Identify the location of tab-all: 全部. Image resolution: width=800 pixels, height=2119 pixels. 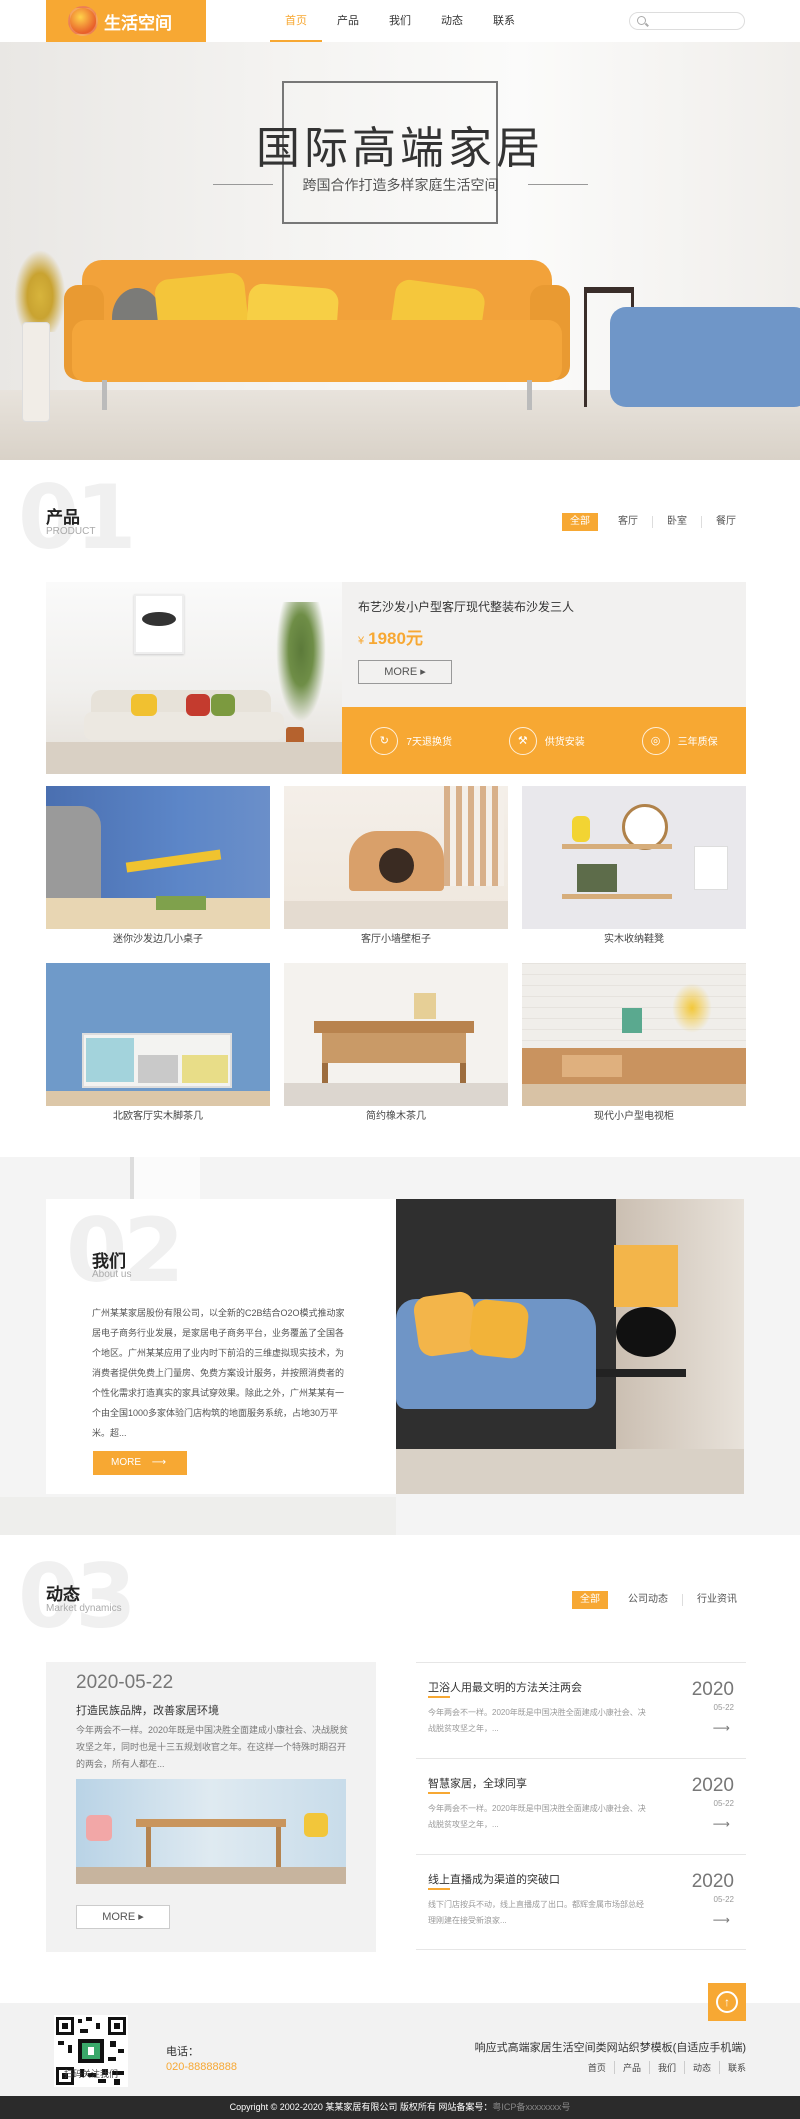
(580, 522).